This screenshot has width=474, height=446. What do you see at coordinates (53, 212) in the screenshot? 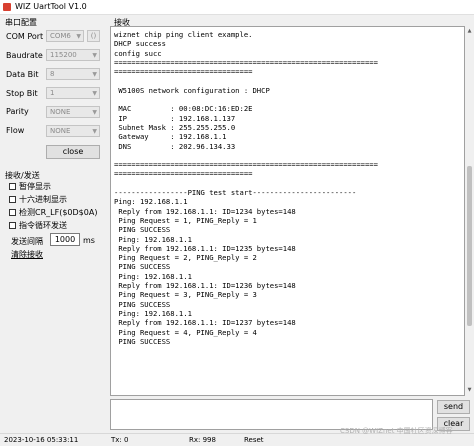
I see `crlf-detect-checkbox: 检测CR_LF($0D$0A)` at bounding box center [53, 212].